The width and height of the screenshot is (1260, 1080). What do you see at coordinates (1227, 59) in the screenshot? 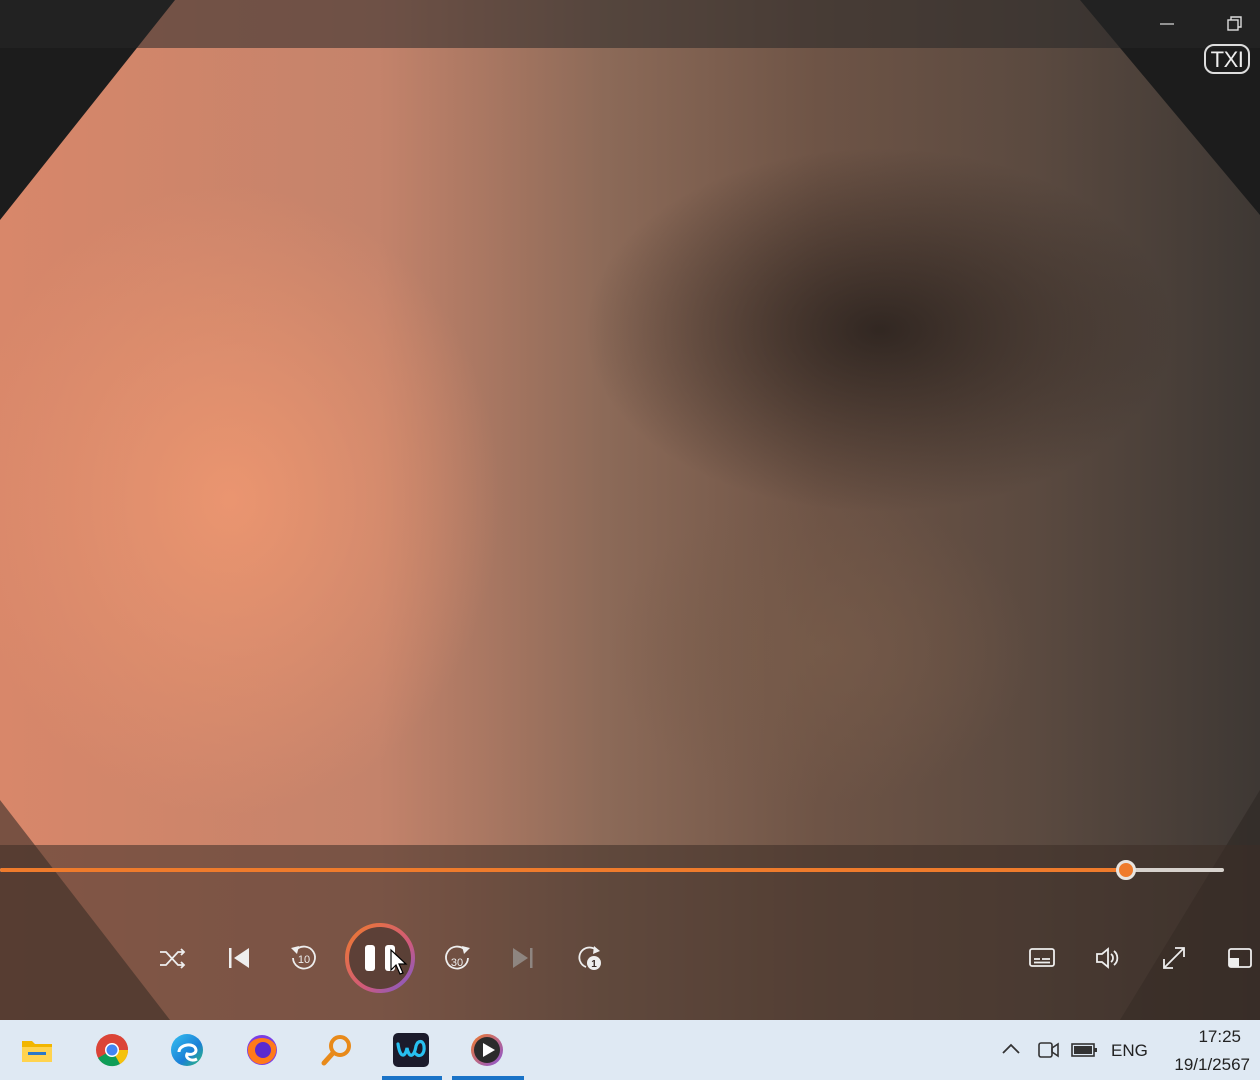
I see `overlay-badge: TXI` at bounding box center [1227, 59].